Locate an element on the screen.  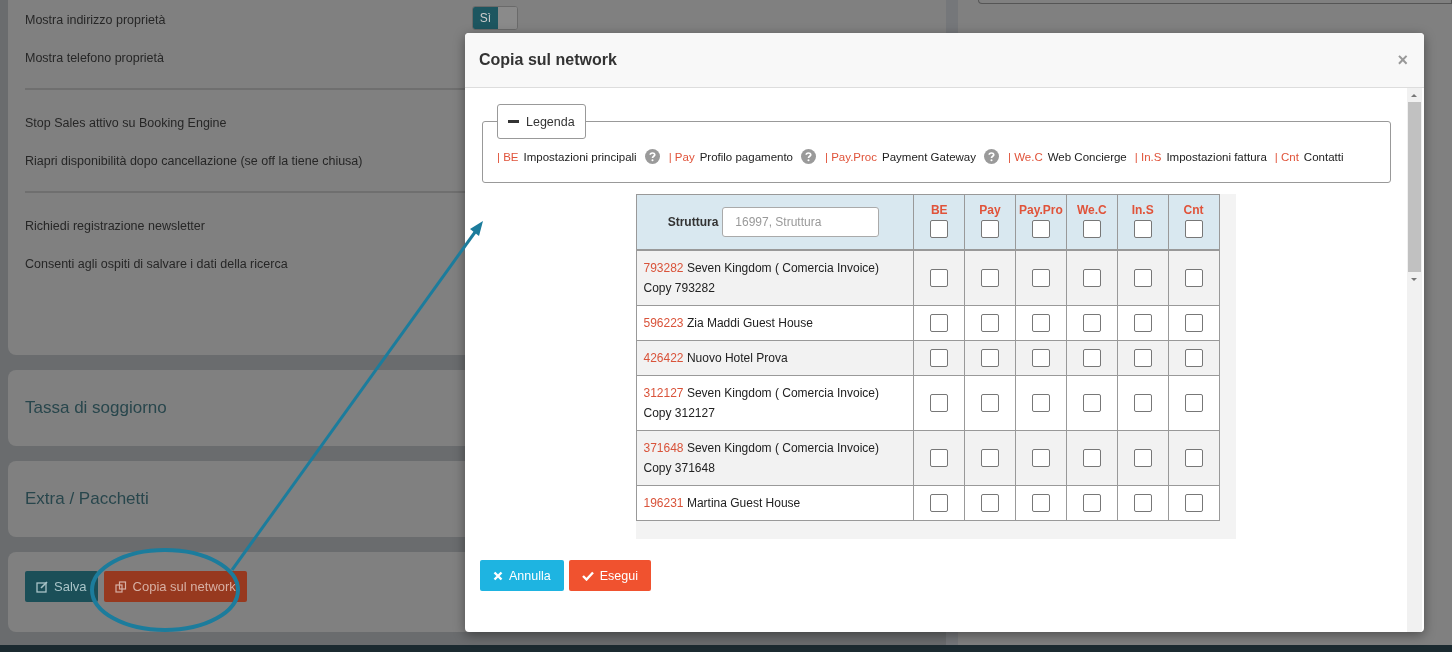
edit-icon is located at coordinates (42, 586).